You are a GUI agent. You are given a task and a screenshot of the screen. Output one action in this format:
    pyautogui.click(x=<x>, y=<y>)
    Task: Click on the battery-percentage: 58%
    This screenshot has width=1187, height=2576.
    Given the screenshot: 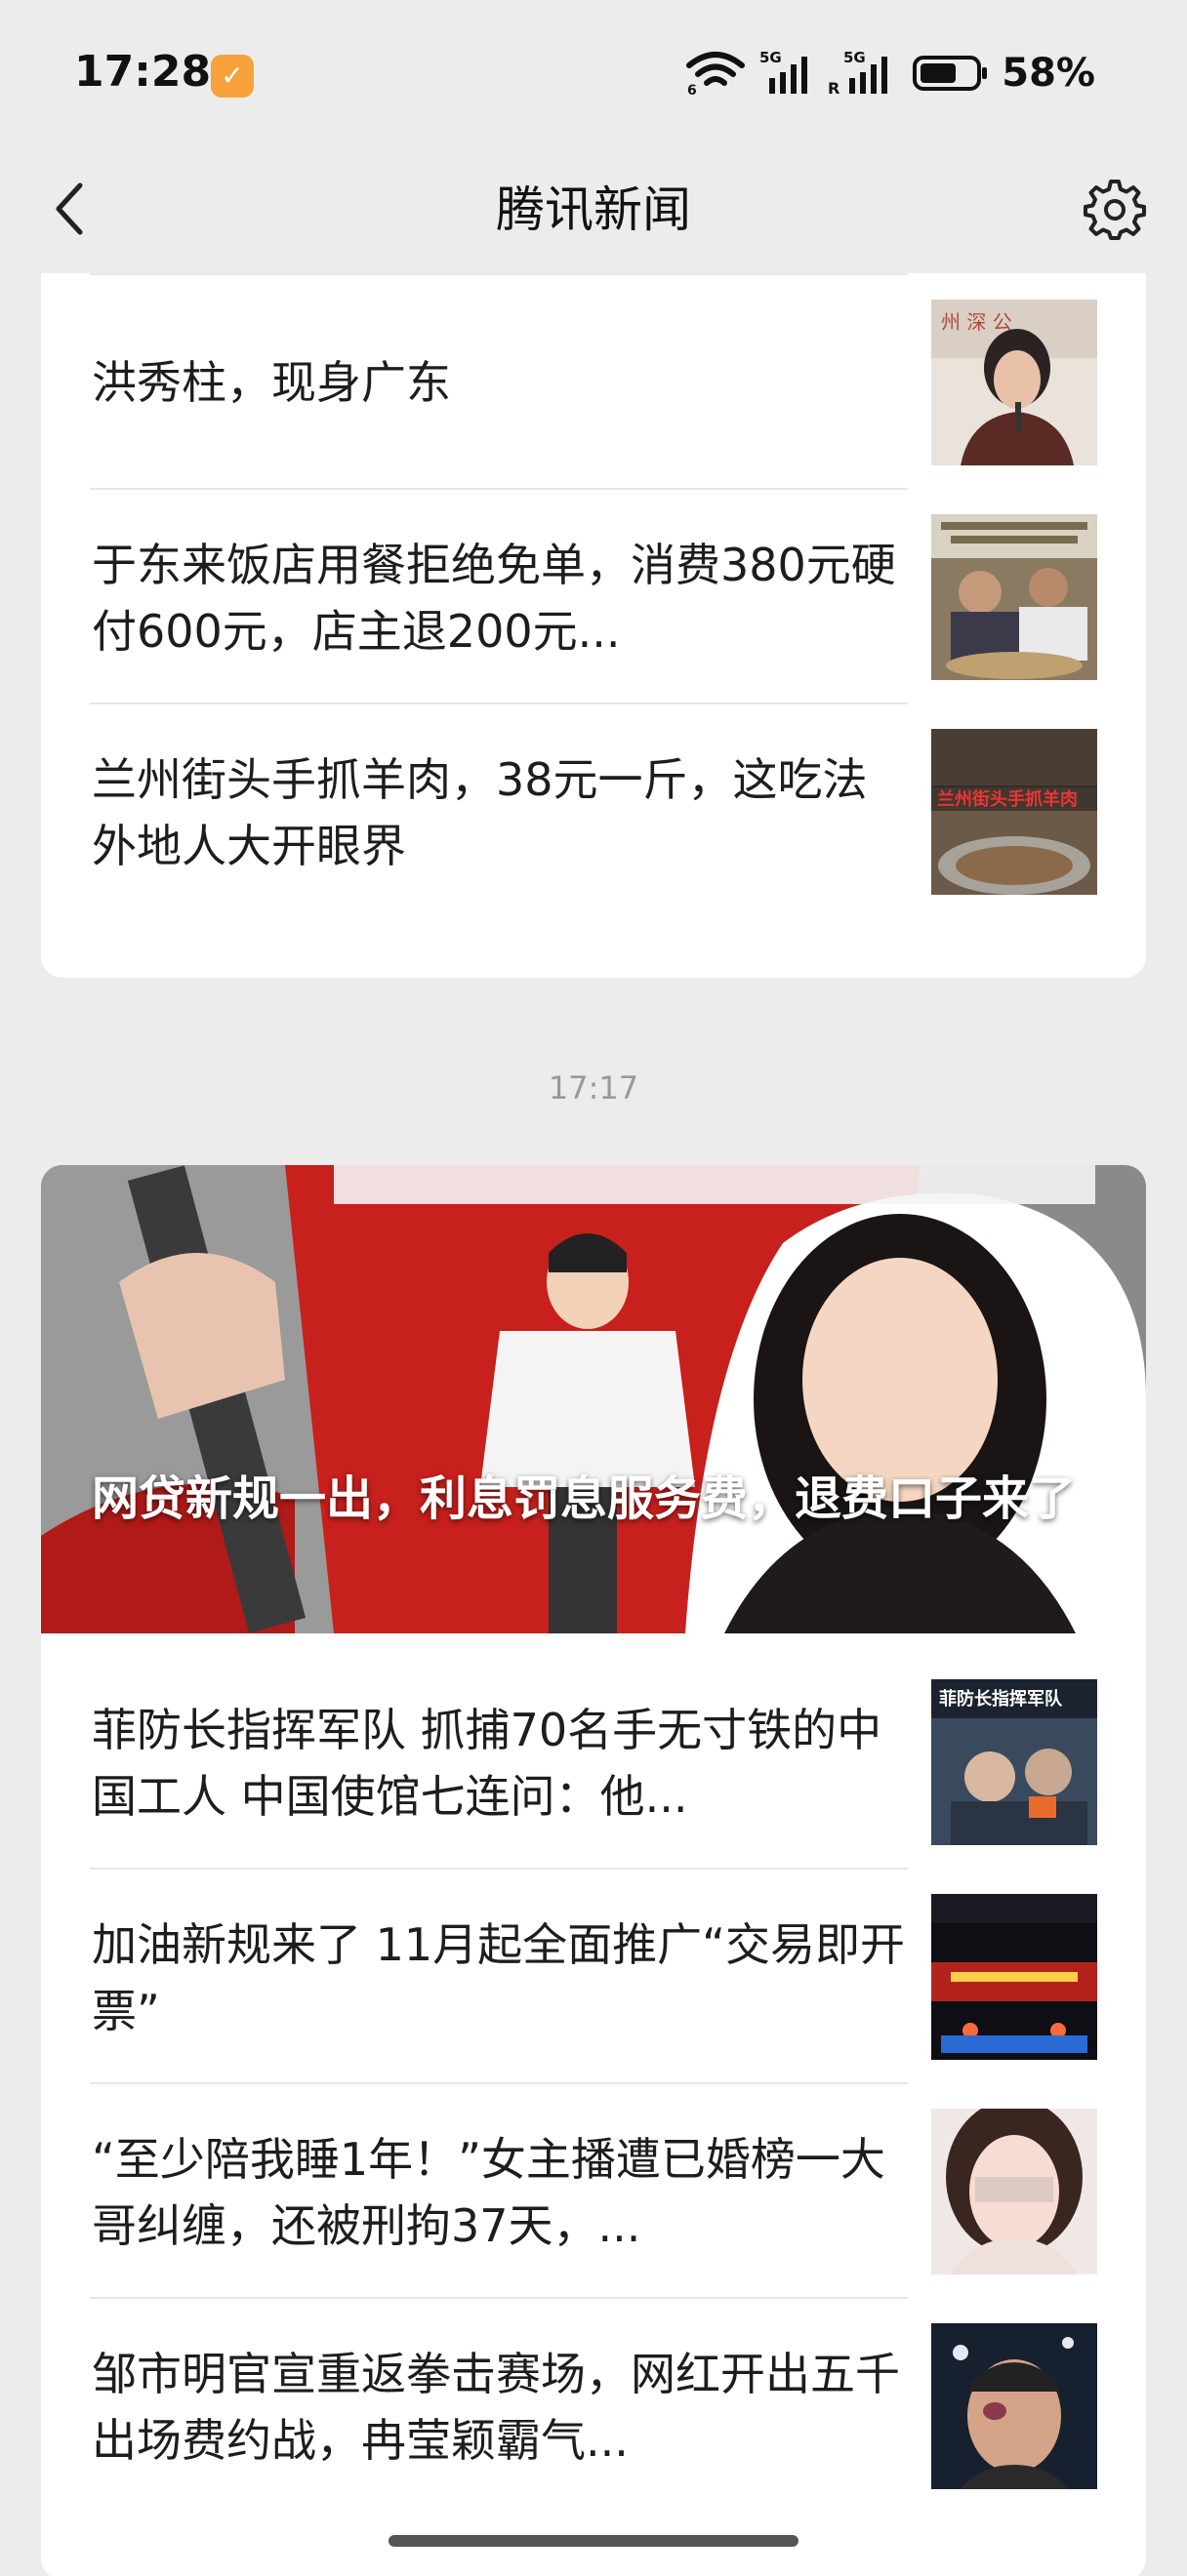 What is the action you would take?
    pyautogui.click(x=1048, y=73)
    